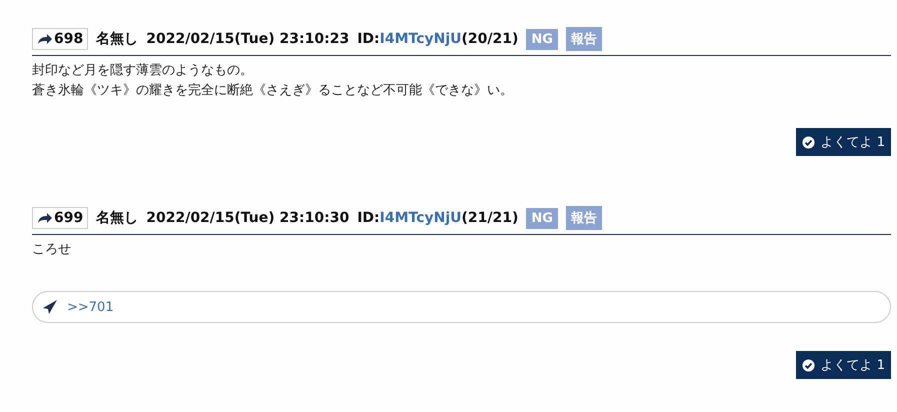 The width and height of the screenshot is (897, 412). Describe the element at coordinates (490, 39) in the screenshot. I see `id-count: (20/21)` at that location.